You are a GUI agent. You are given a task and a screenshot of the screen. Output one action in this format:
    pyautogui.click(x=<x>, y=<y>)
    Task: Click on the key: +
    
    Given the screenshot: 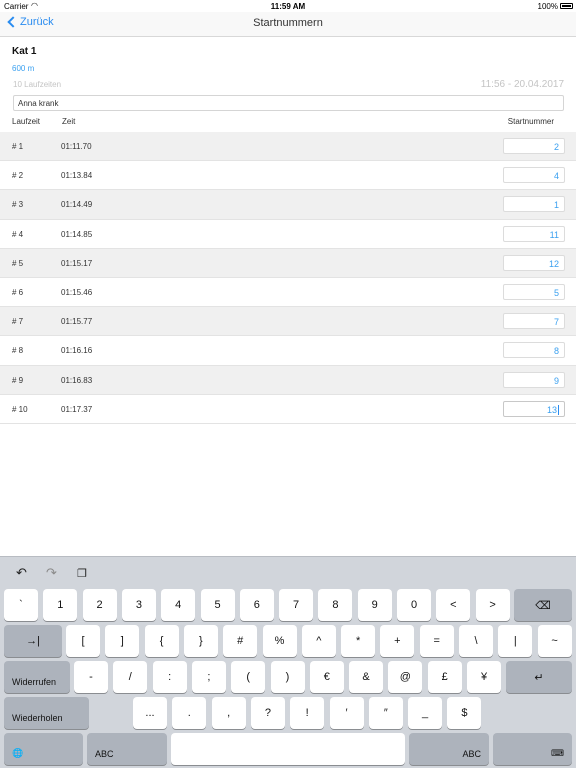 What is the action you would take?
    pyautogui.click(x=397, y=641)
    